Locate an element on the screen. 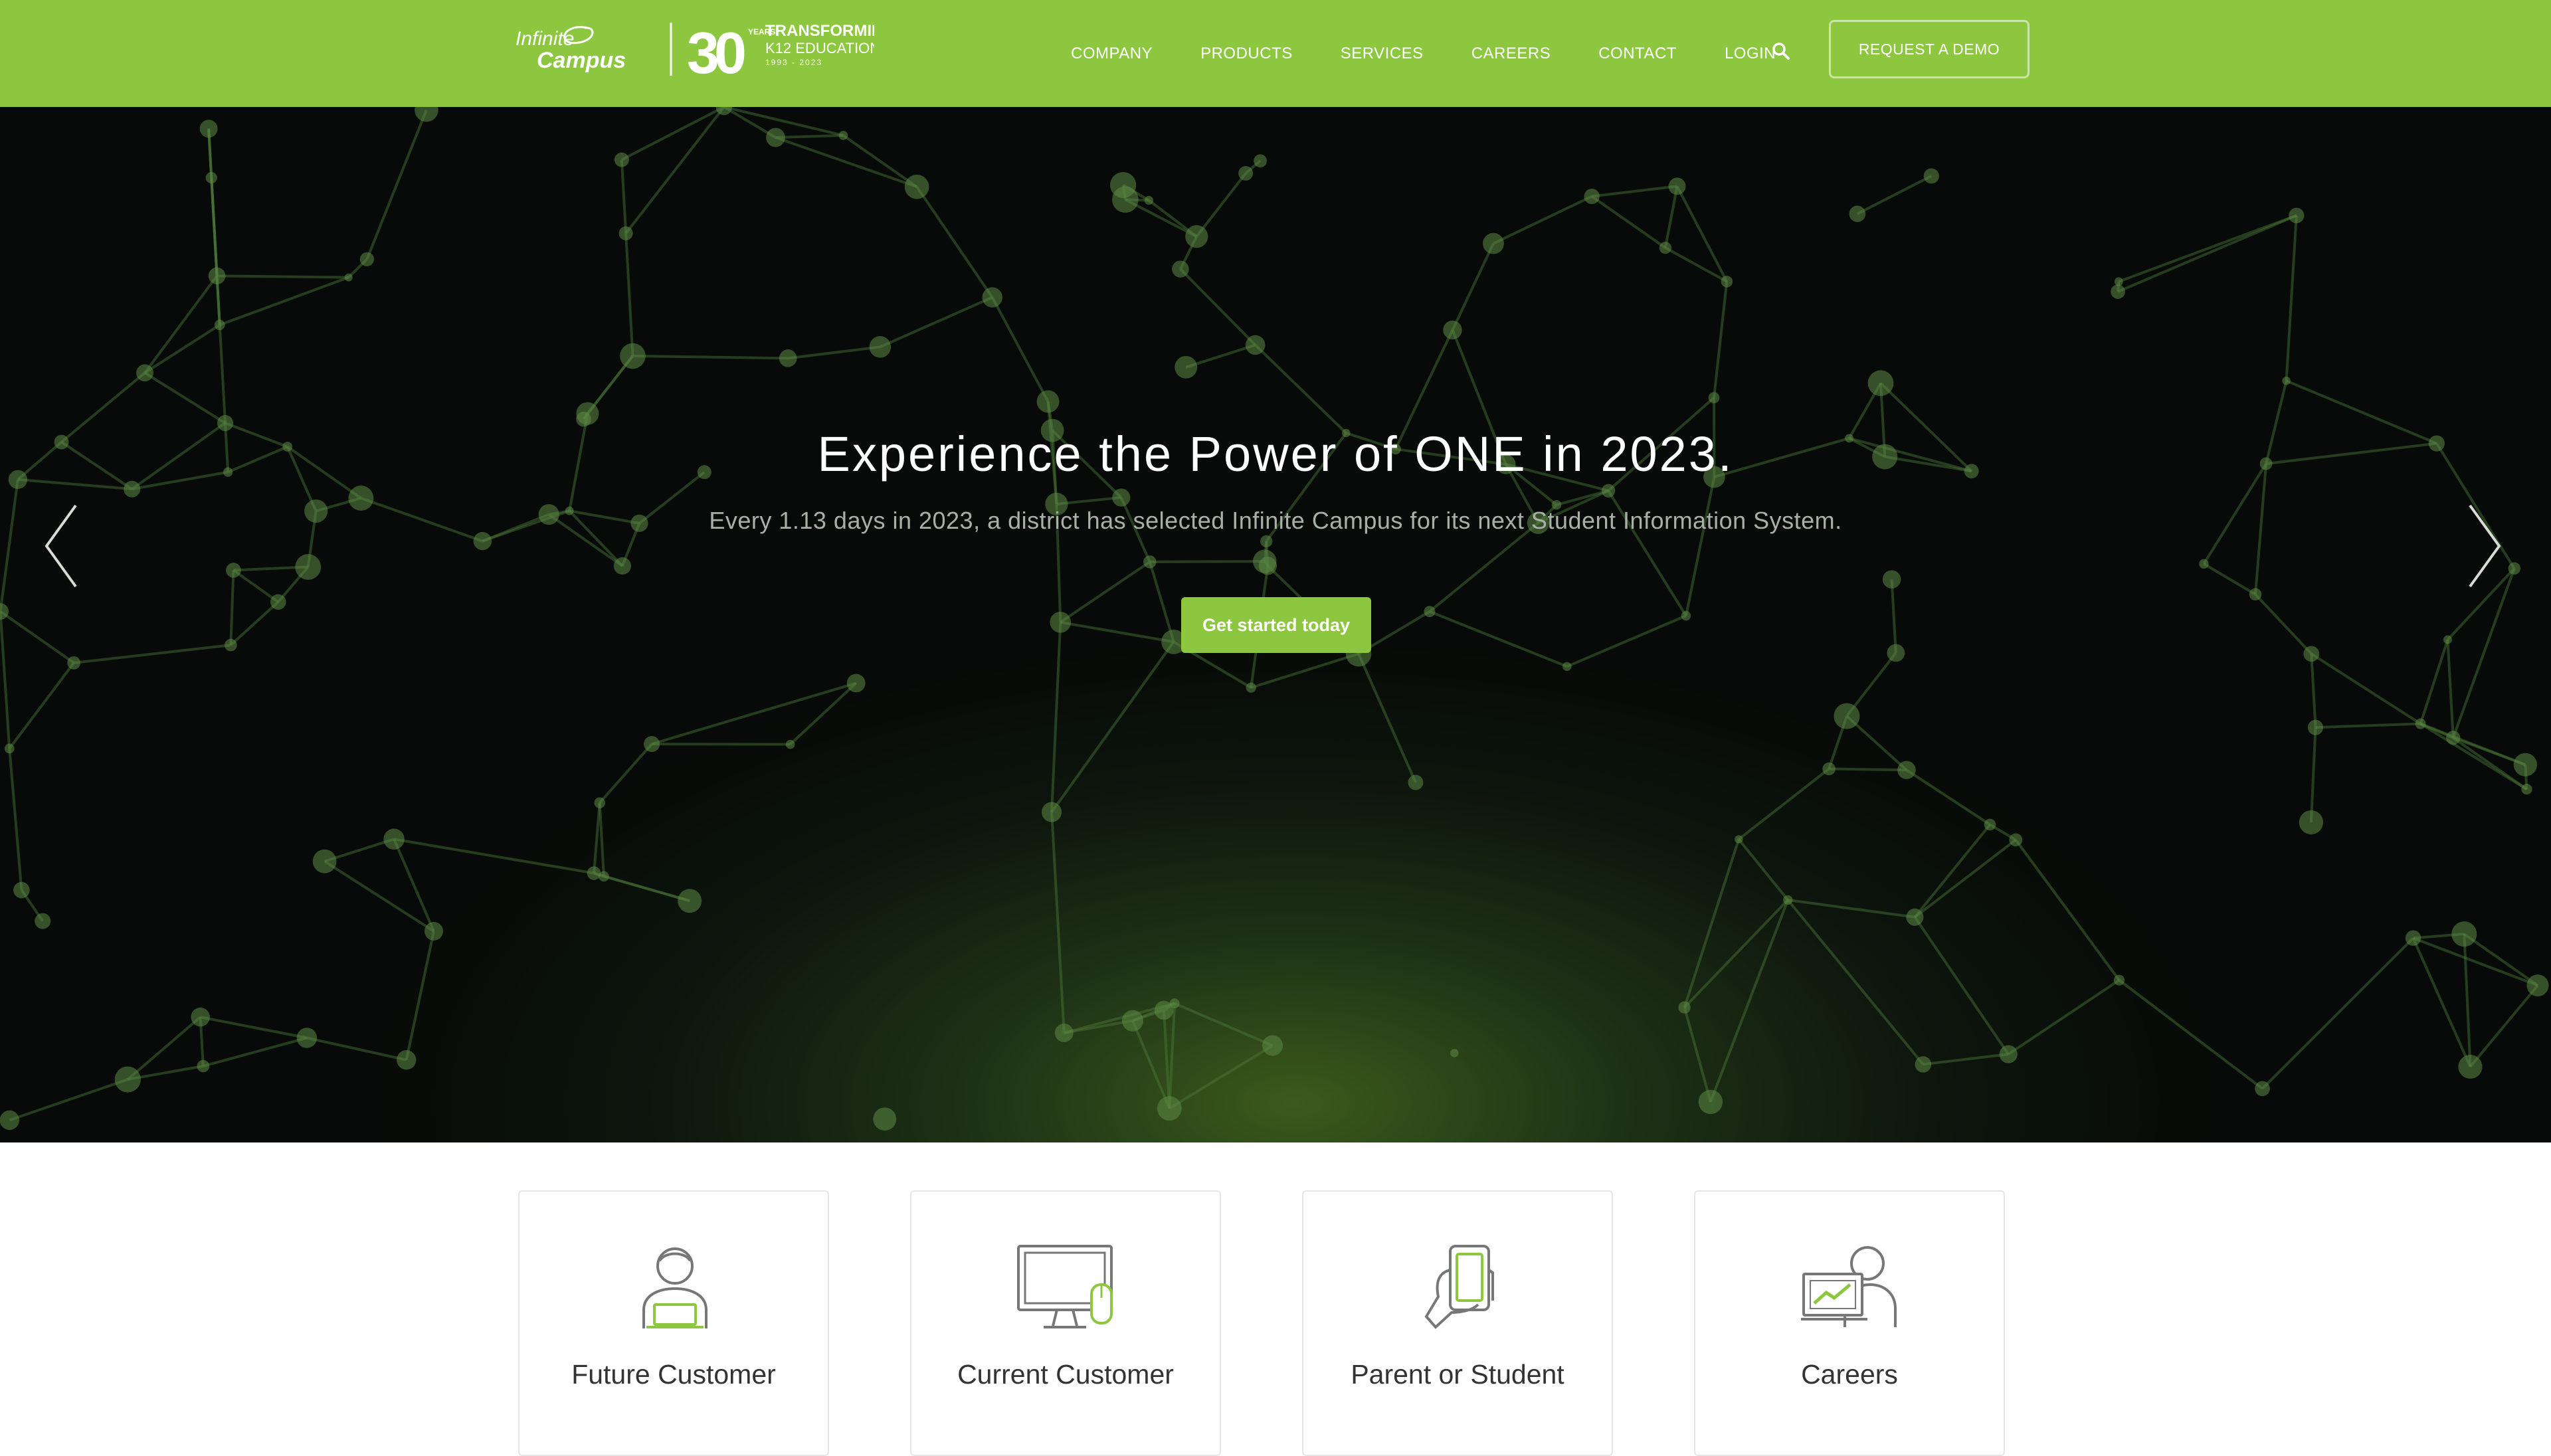  nav-login: LOGIN is located at coordinates (1750, 54).